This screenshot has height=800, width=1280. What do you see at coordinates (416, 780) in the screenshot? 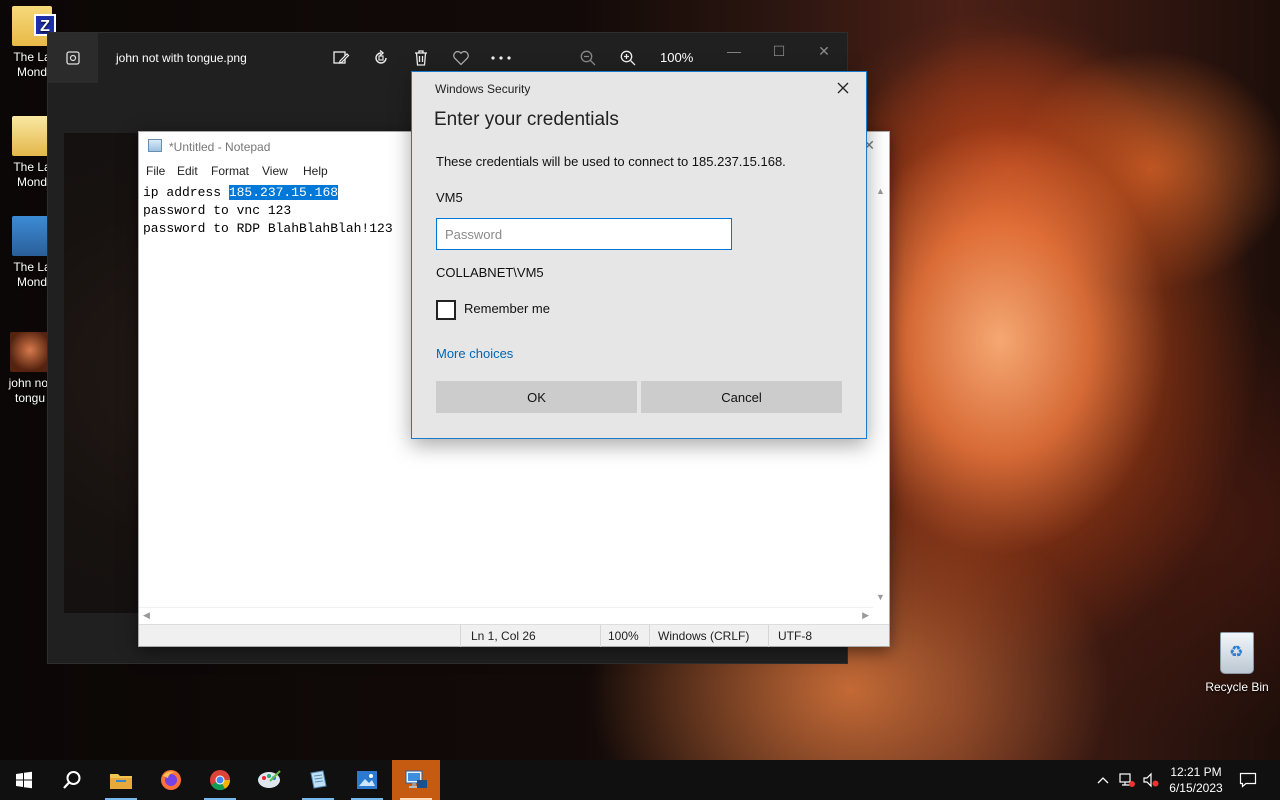
I see `remote-desktop-icon` at bounding box center [416, 780].